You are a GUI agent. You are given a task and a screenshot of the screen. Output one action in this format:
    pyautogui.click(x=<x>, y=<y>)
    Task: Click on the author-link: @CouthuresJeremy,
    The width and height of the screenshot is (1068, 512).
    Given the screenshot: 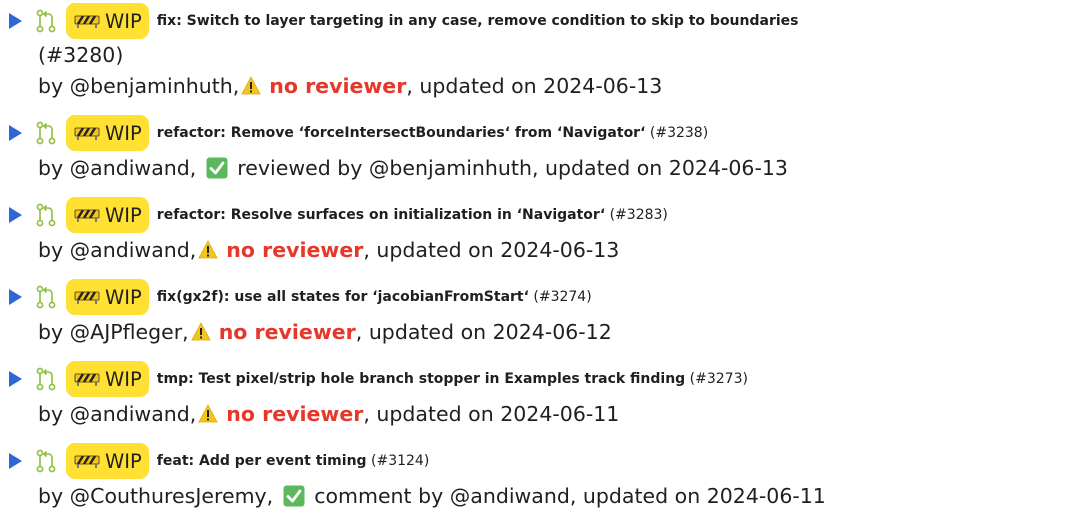 What is the action you would take?
    pyautogui.click(x=172, y=496)
    